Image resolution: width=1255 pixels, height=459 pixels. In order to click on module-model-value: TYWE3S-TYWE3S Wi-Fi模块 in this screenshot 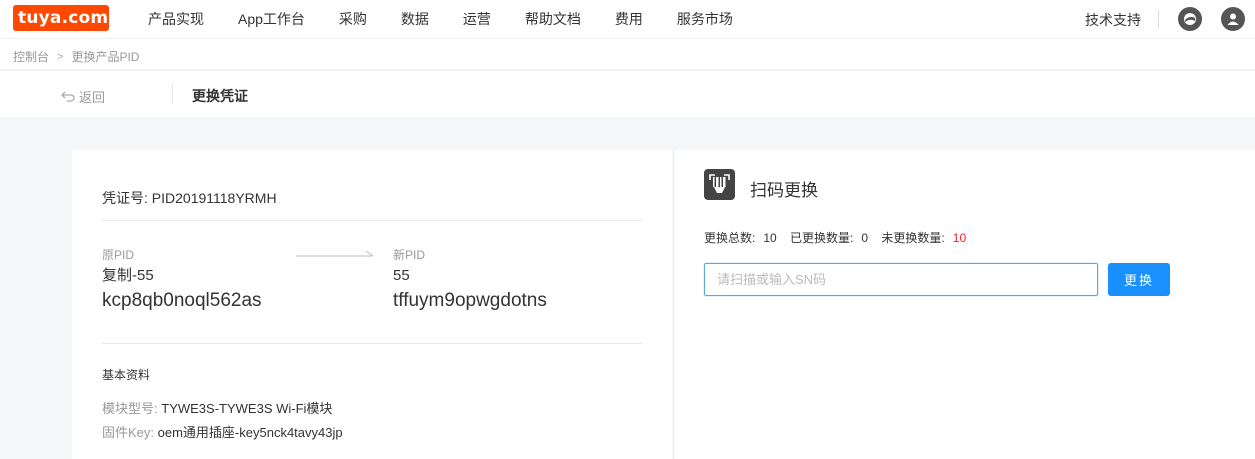, I will do `click(247, 408)`.